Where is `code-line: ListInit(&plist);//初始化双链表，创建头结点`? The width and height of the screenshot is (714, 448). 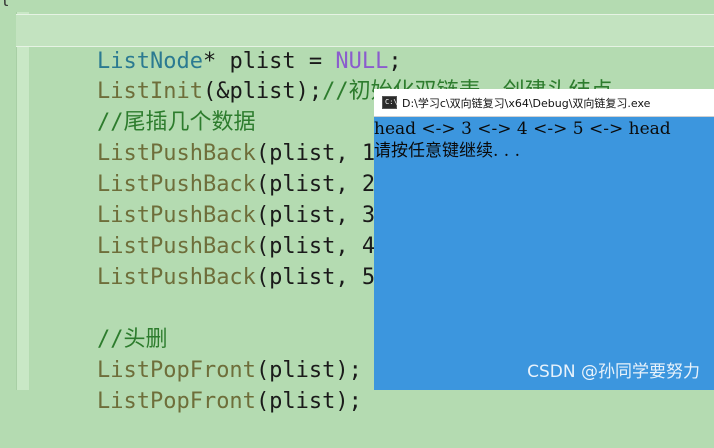 code-line: ListInit(&plist);//初始化双链表，创建头结点 is located at coordinates (328, 74).